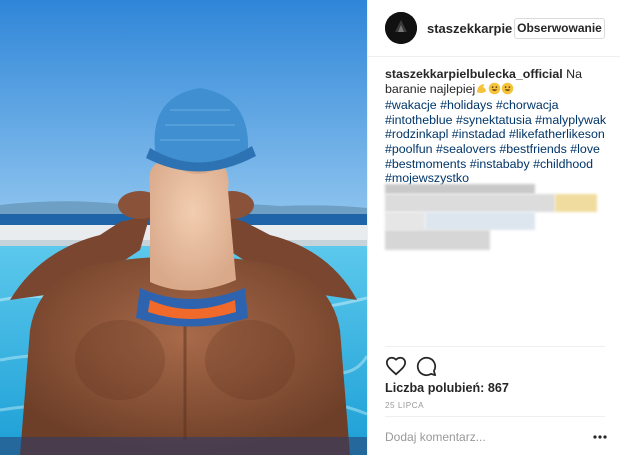  Describe the element at coordinates (396, 366) in the screenshot. I see `heart-icon` at that location.